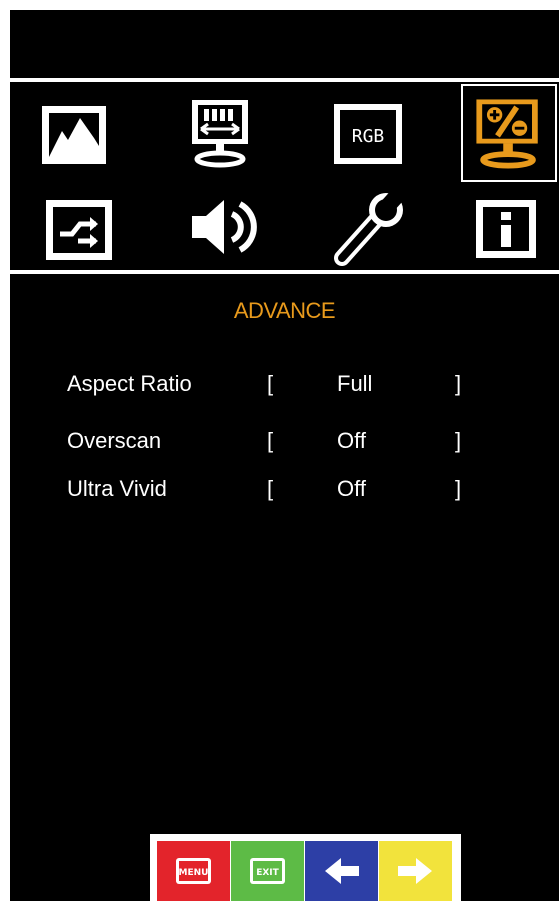  What do you see at coordinates (220, 135) in the screenshot?
I see `display-icon` at bounding box center [220, 135].